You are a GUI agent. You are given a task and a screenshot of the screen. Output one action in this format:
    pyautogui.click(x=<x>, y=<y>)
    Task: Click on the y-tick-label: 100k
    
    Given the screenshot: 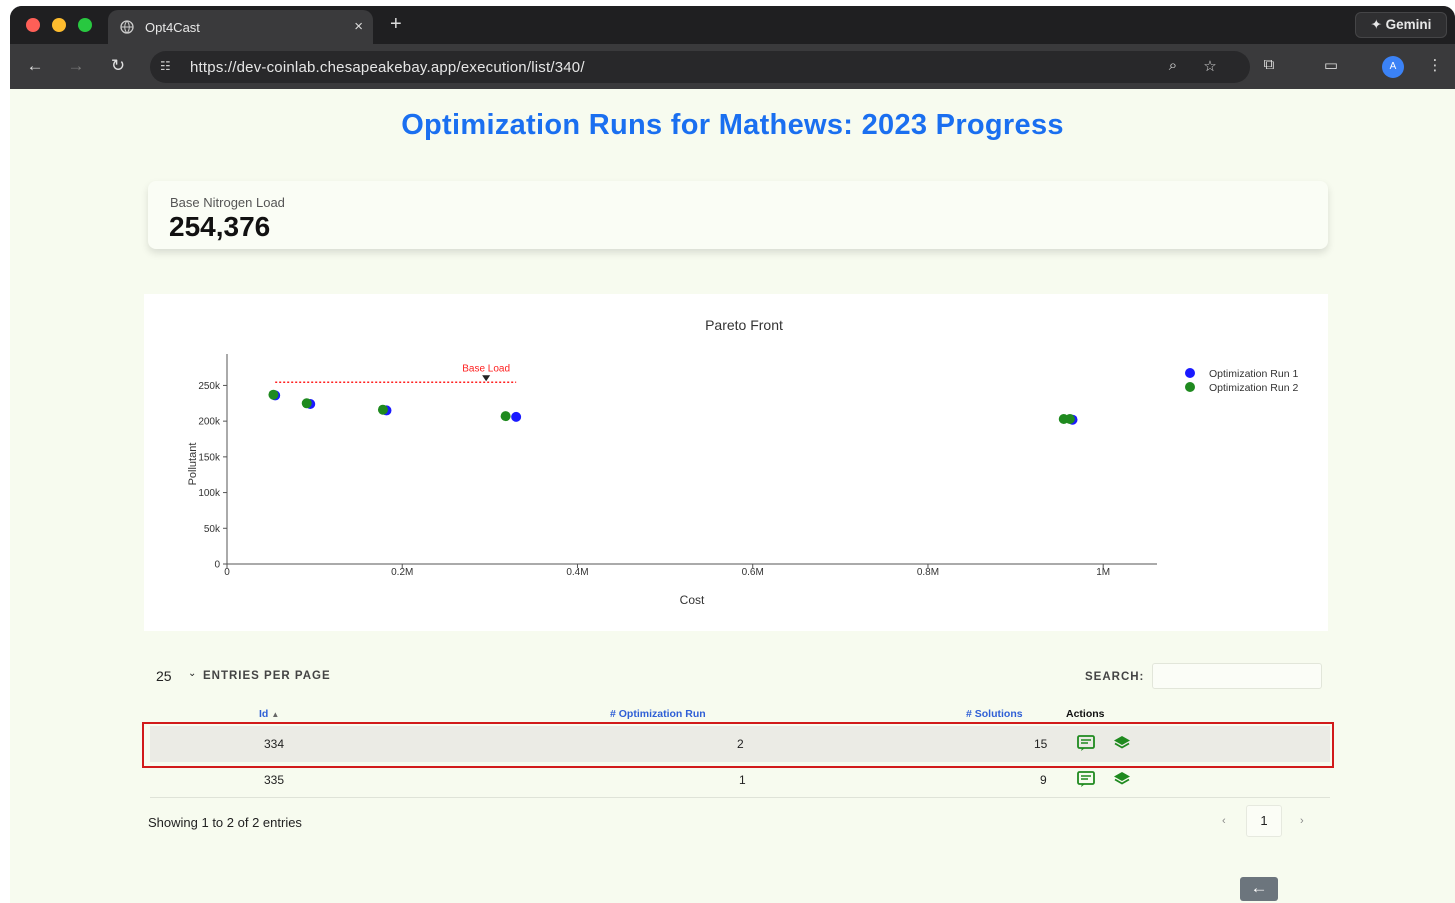 What is the action you would take?
    pyautogui.click(x=209, y=493)
    